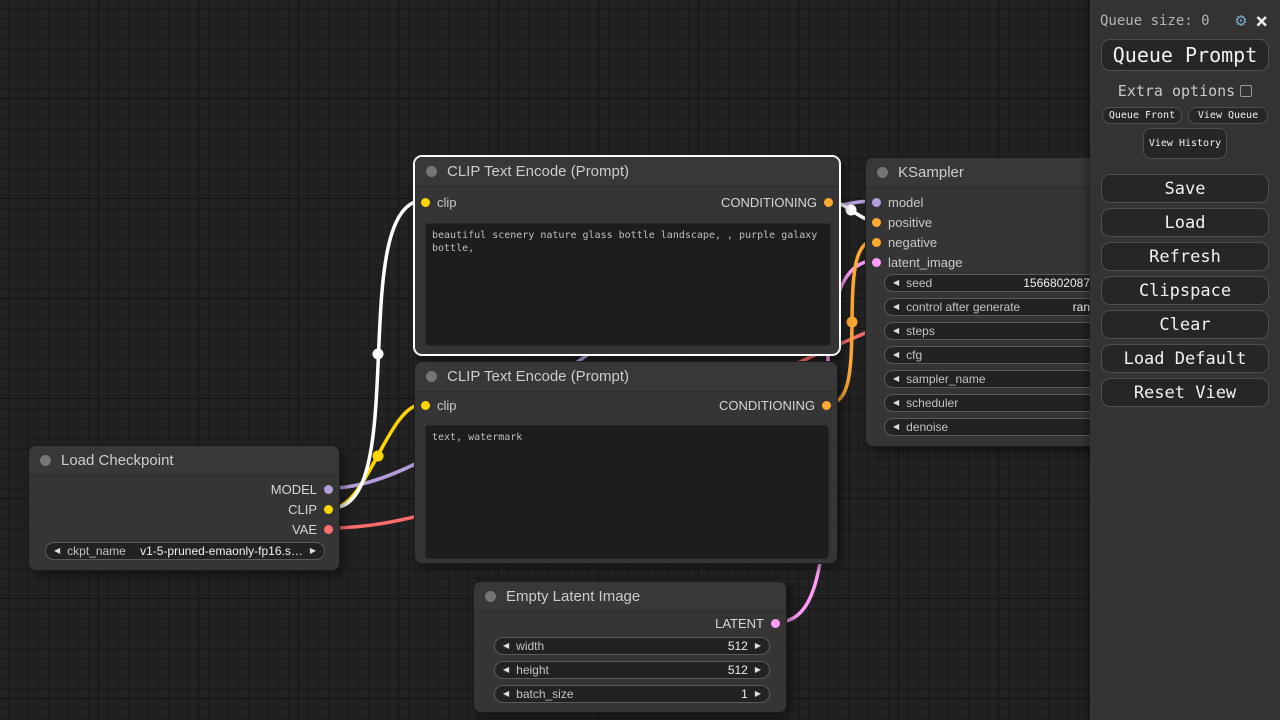 Image resolution: width=1280 pixels, height=720 pixels. What do you see at coordinates (573, 596) in the screenshot?
I see `node-title: Empty Latent Image` at bounding box center [573, 596].